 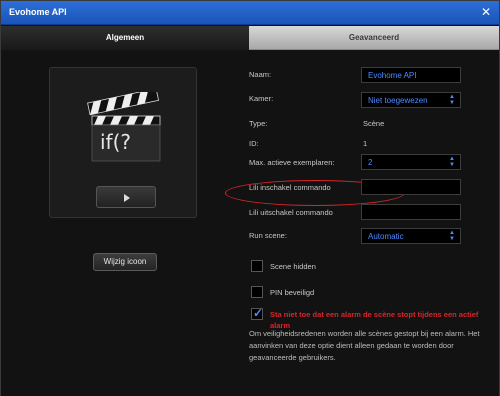 I want to click on lili-off-input, so click(x=411, y=212).